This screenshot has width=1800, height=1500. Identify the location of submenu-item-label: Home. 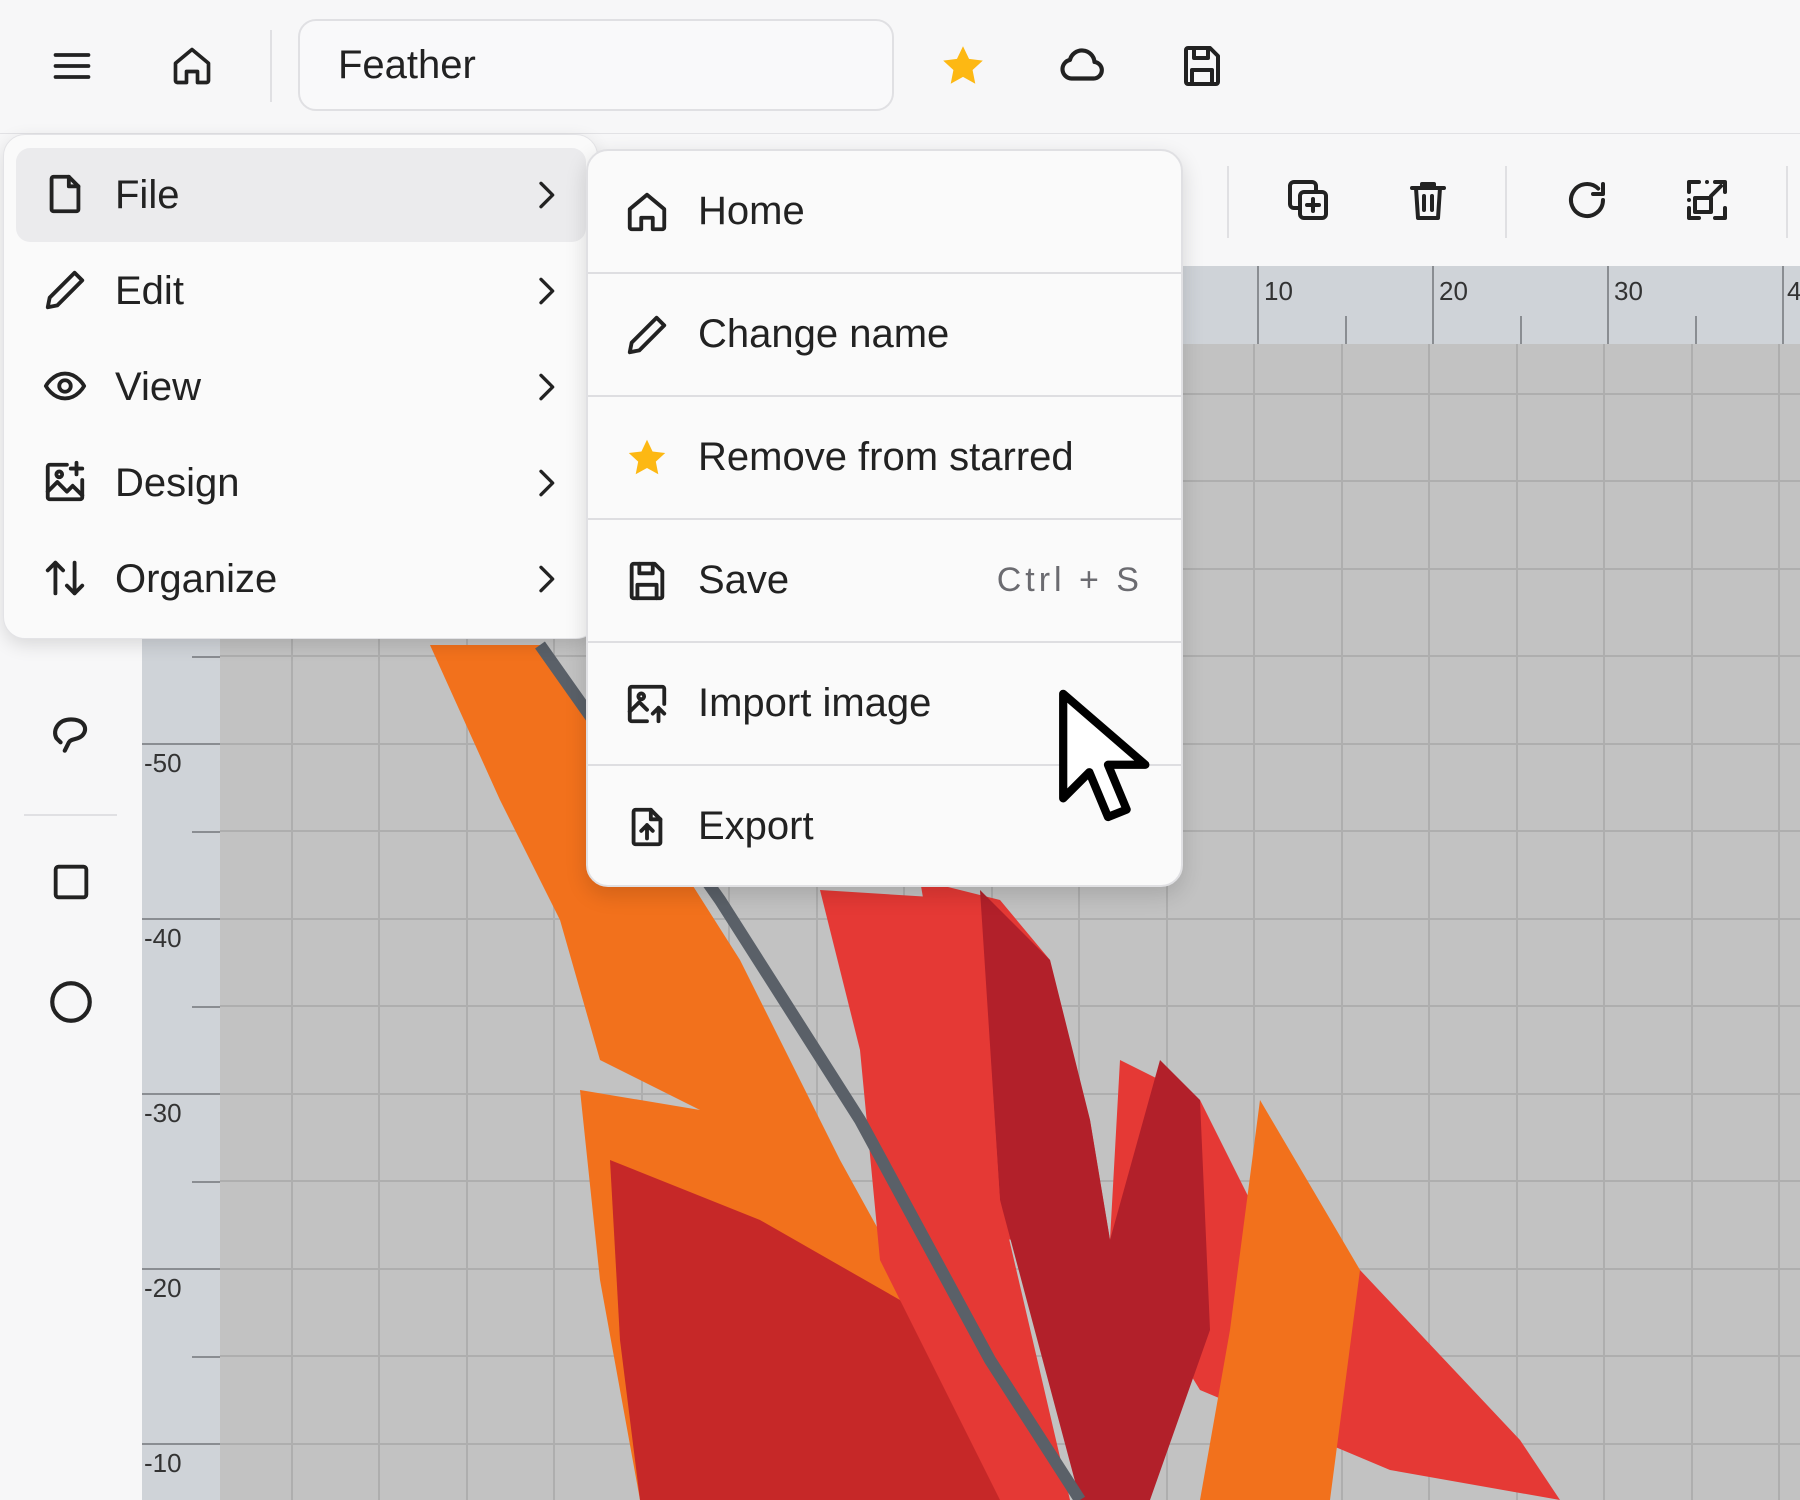
(751, 211).